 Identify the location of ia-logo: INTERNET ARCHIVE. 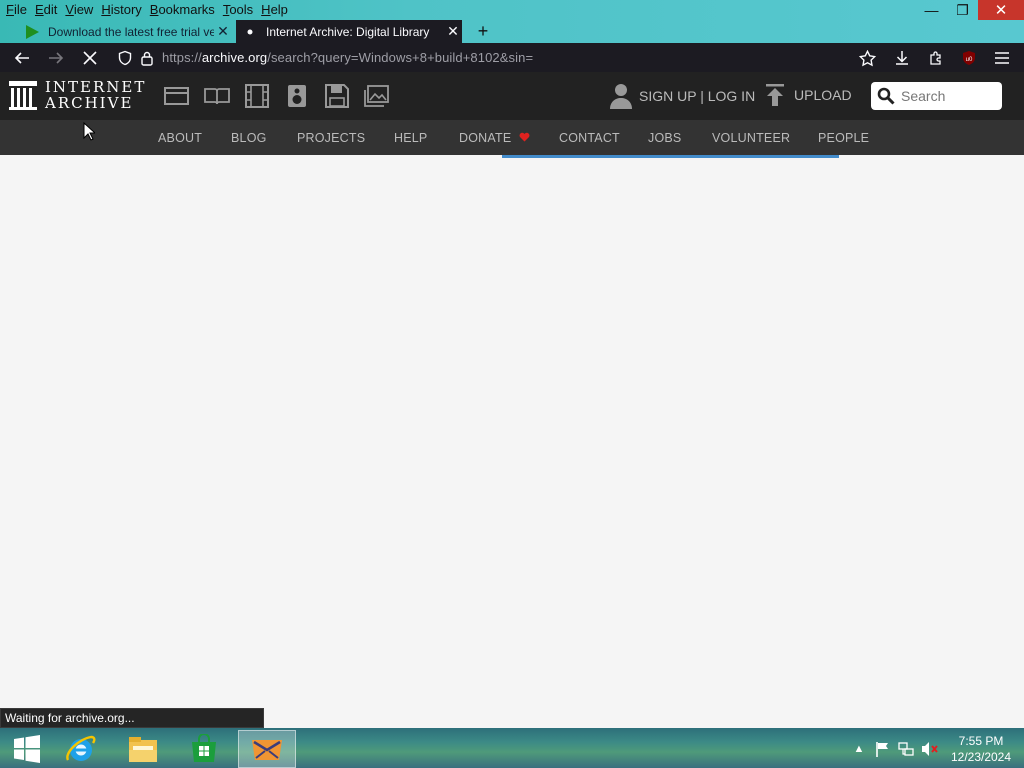
(77, 95).